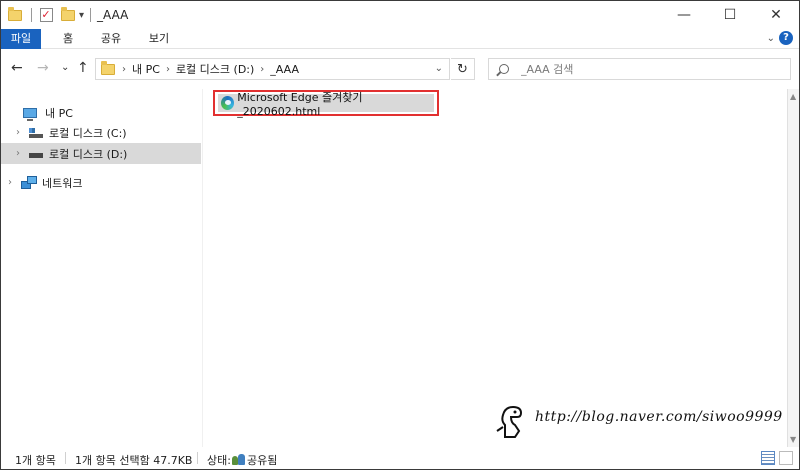 This screenshot has width=800, height=470. Describe the element at coordinates (35, 460) in the screenshot. I see `item-count: 1개 항목` at that location.